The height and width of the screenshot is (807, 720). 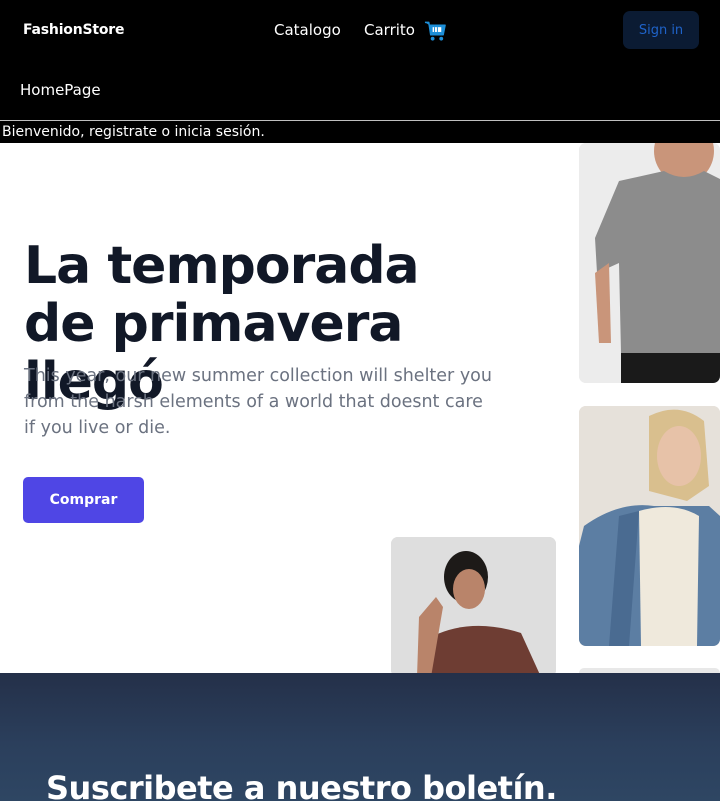 What do you see at coordinates (360, 132) in the screenshot?
I see `welcome-bar: Bienvenido, registrate o inicia sesión.` at bounding box center [360, 132].